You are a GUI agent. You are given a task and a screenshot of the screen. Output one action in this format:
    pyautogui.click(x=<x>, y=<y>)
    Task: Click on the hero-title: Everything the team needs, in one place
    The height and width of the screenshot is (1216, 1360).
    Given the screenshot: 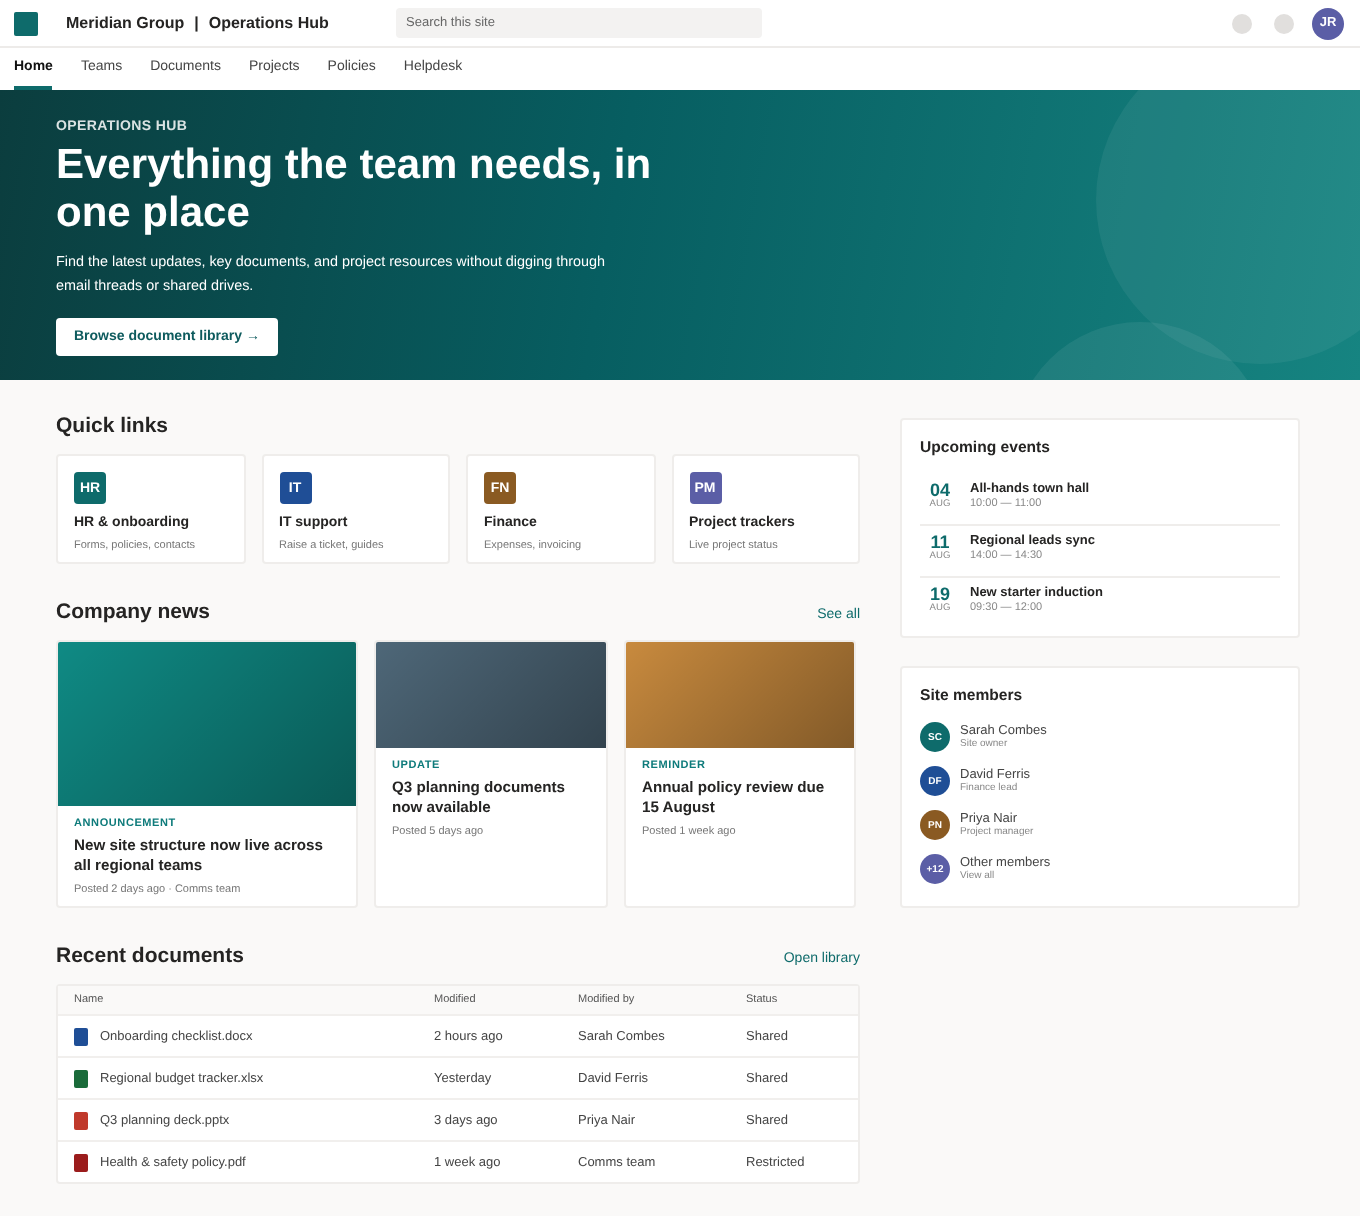 What is the action you would take?
    pyautogui.click(x=355, y=190)
    